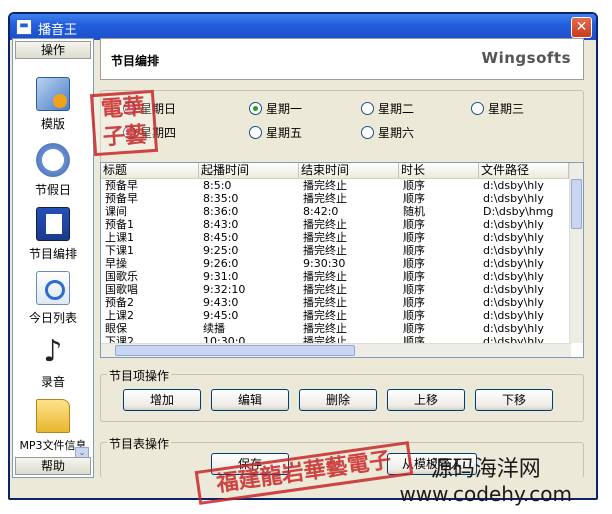 Image resolution: width=612 pixels, height=514 pixels. What do you see at coordinates (581, 27) in the screenshot?
I see `close-button: ✕` at bounding box center [581, 27].